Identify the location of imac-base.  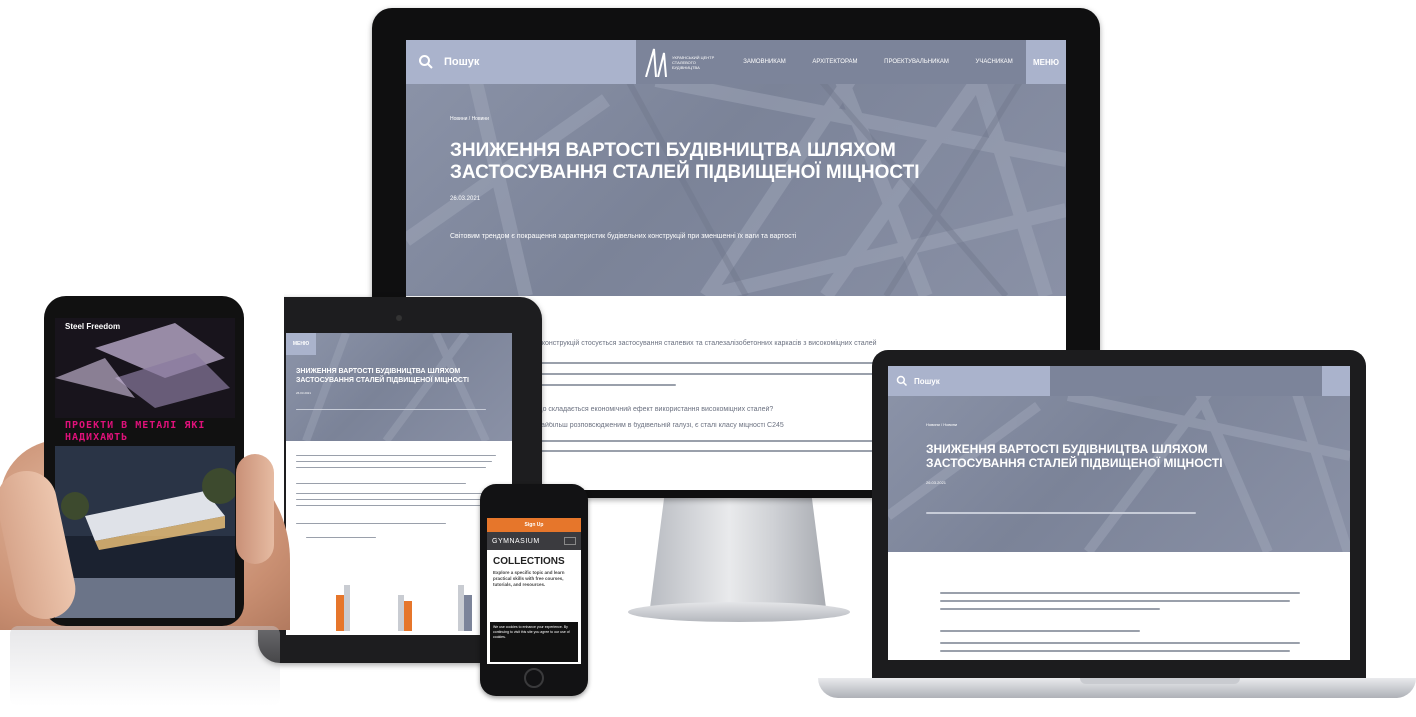
(739, 612).